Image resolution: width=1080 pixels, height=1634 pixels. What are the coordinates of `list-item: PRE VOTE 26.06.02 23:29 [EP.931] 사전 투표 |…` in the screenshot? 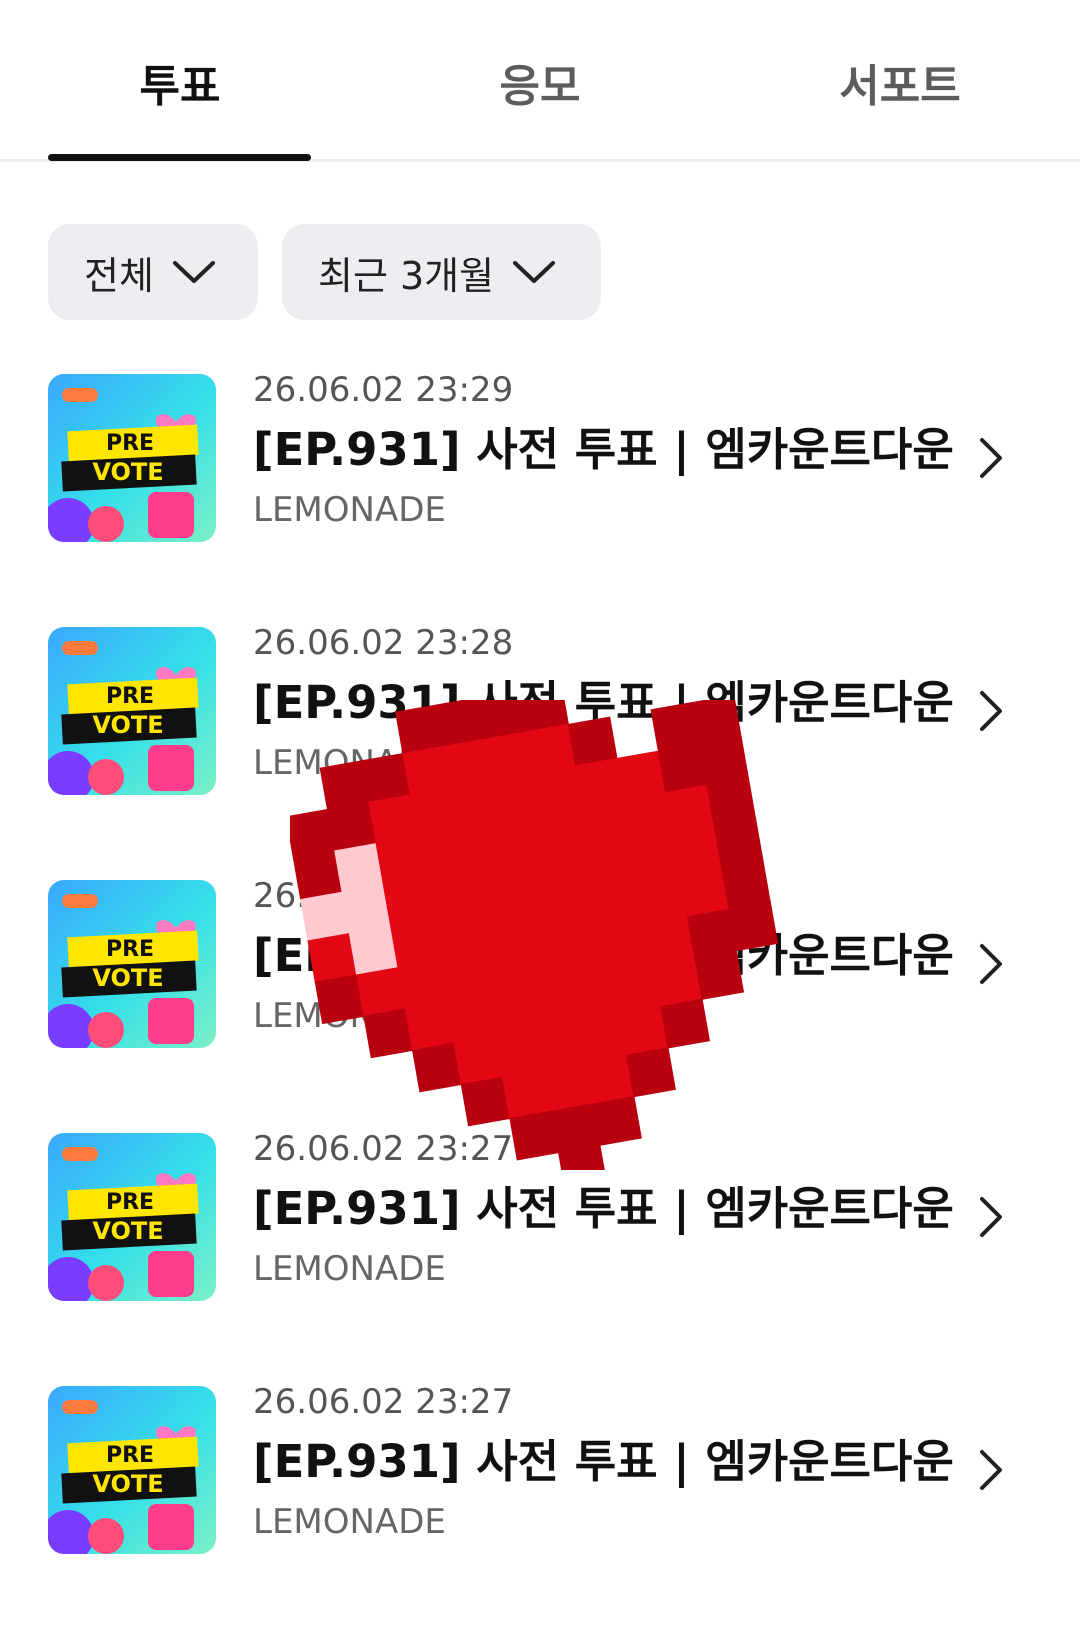 It's located at (540, 465).